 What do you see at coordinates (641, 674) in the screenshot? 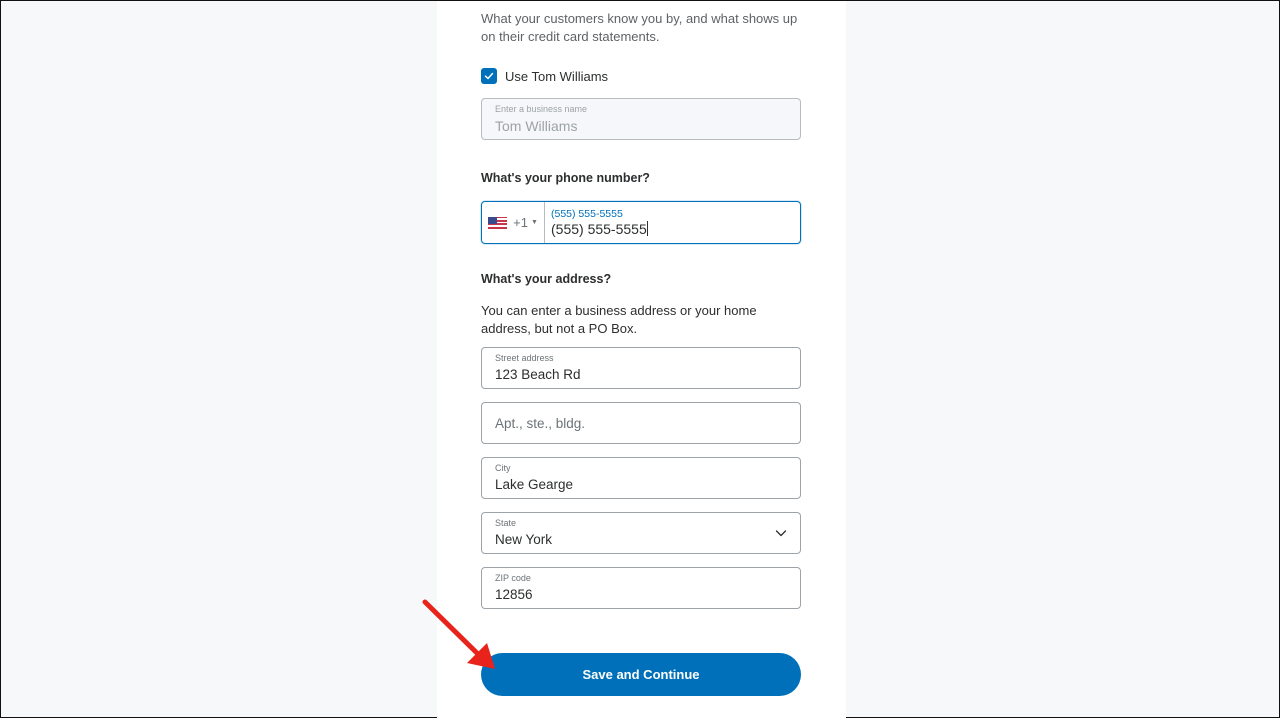
I see `save-and-continue-button: Save and Continue` at bounding box center [641, 674].